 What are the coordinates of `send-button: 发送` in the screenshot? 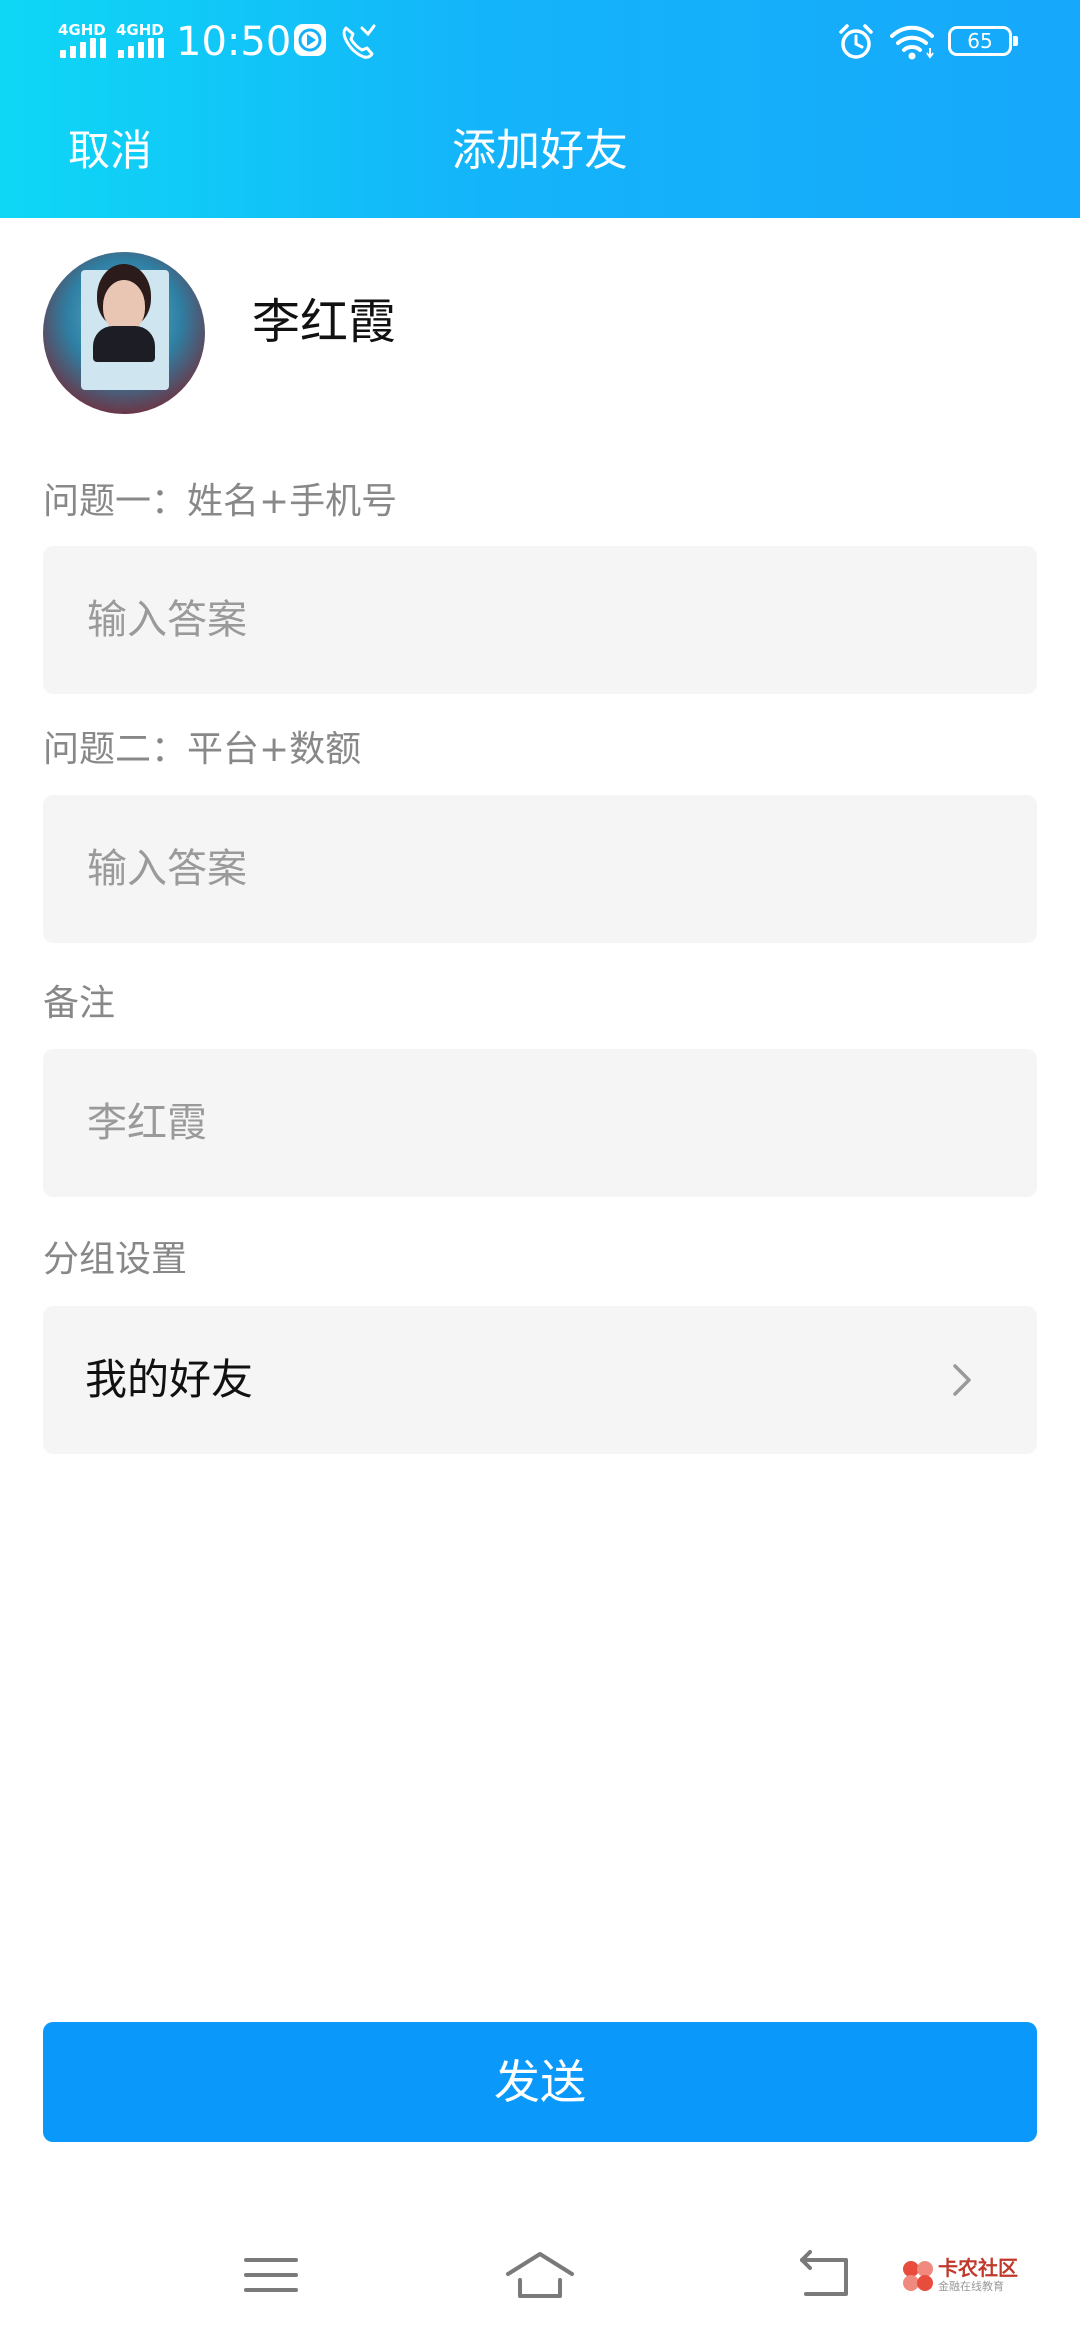 It's located at (540, 2082).